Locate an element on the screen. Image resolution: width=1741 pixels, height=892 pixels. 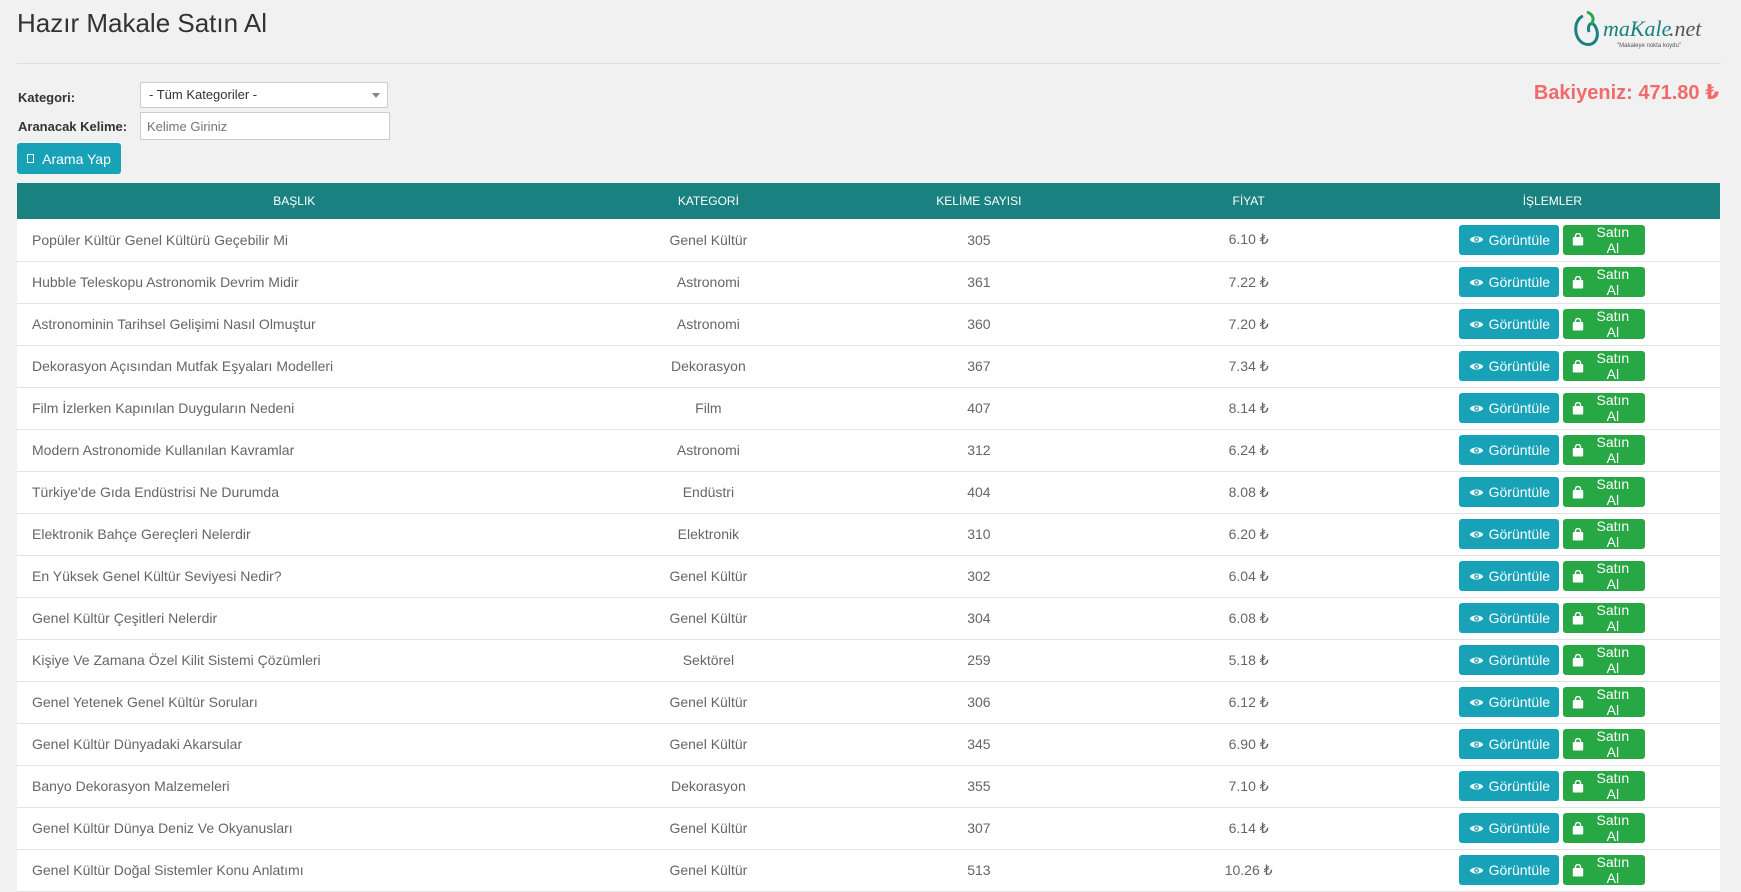
row-price: 6.20 ₺ is located at coordinates (1248, 533).